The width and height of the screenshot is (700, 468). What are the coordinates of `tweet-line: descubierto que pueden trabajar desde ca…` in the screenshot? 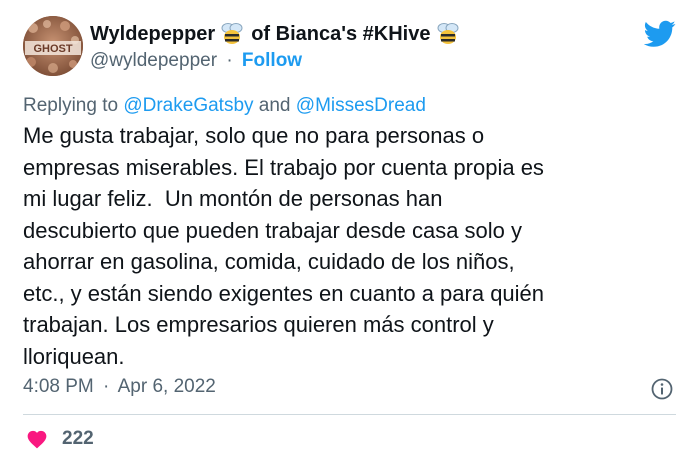 It's located at (273, 230).